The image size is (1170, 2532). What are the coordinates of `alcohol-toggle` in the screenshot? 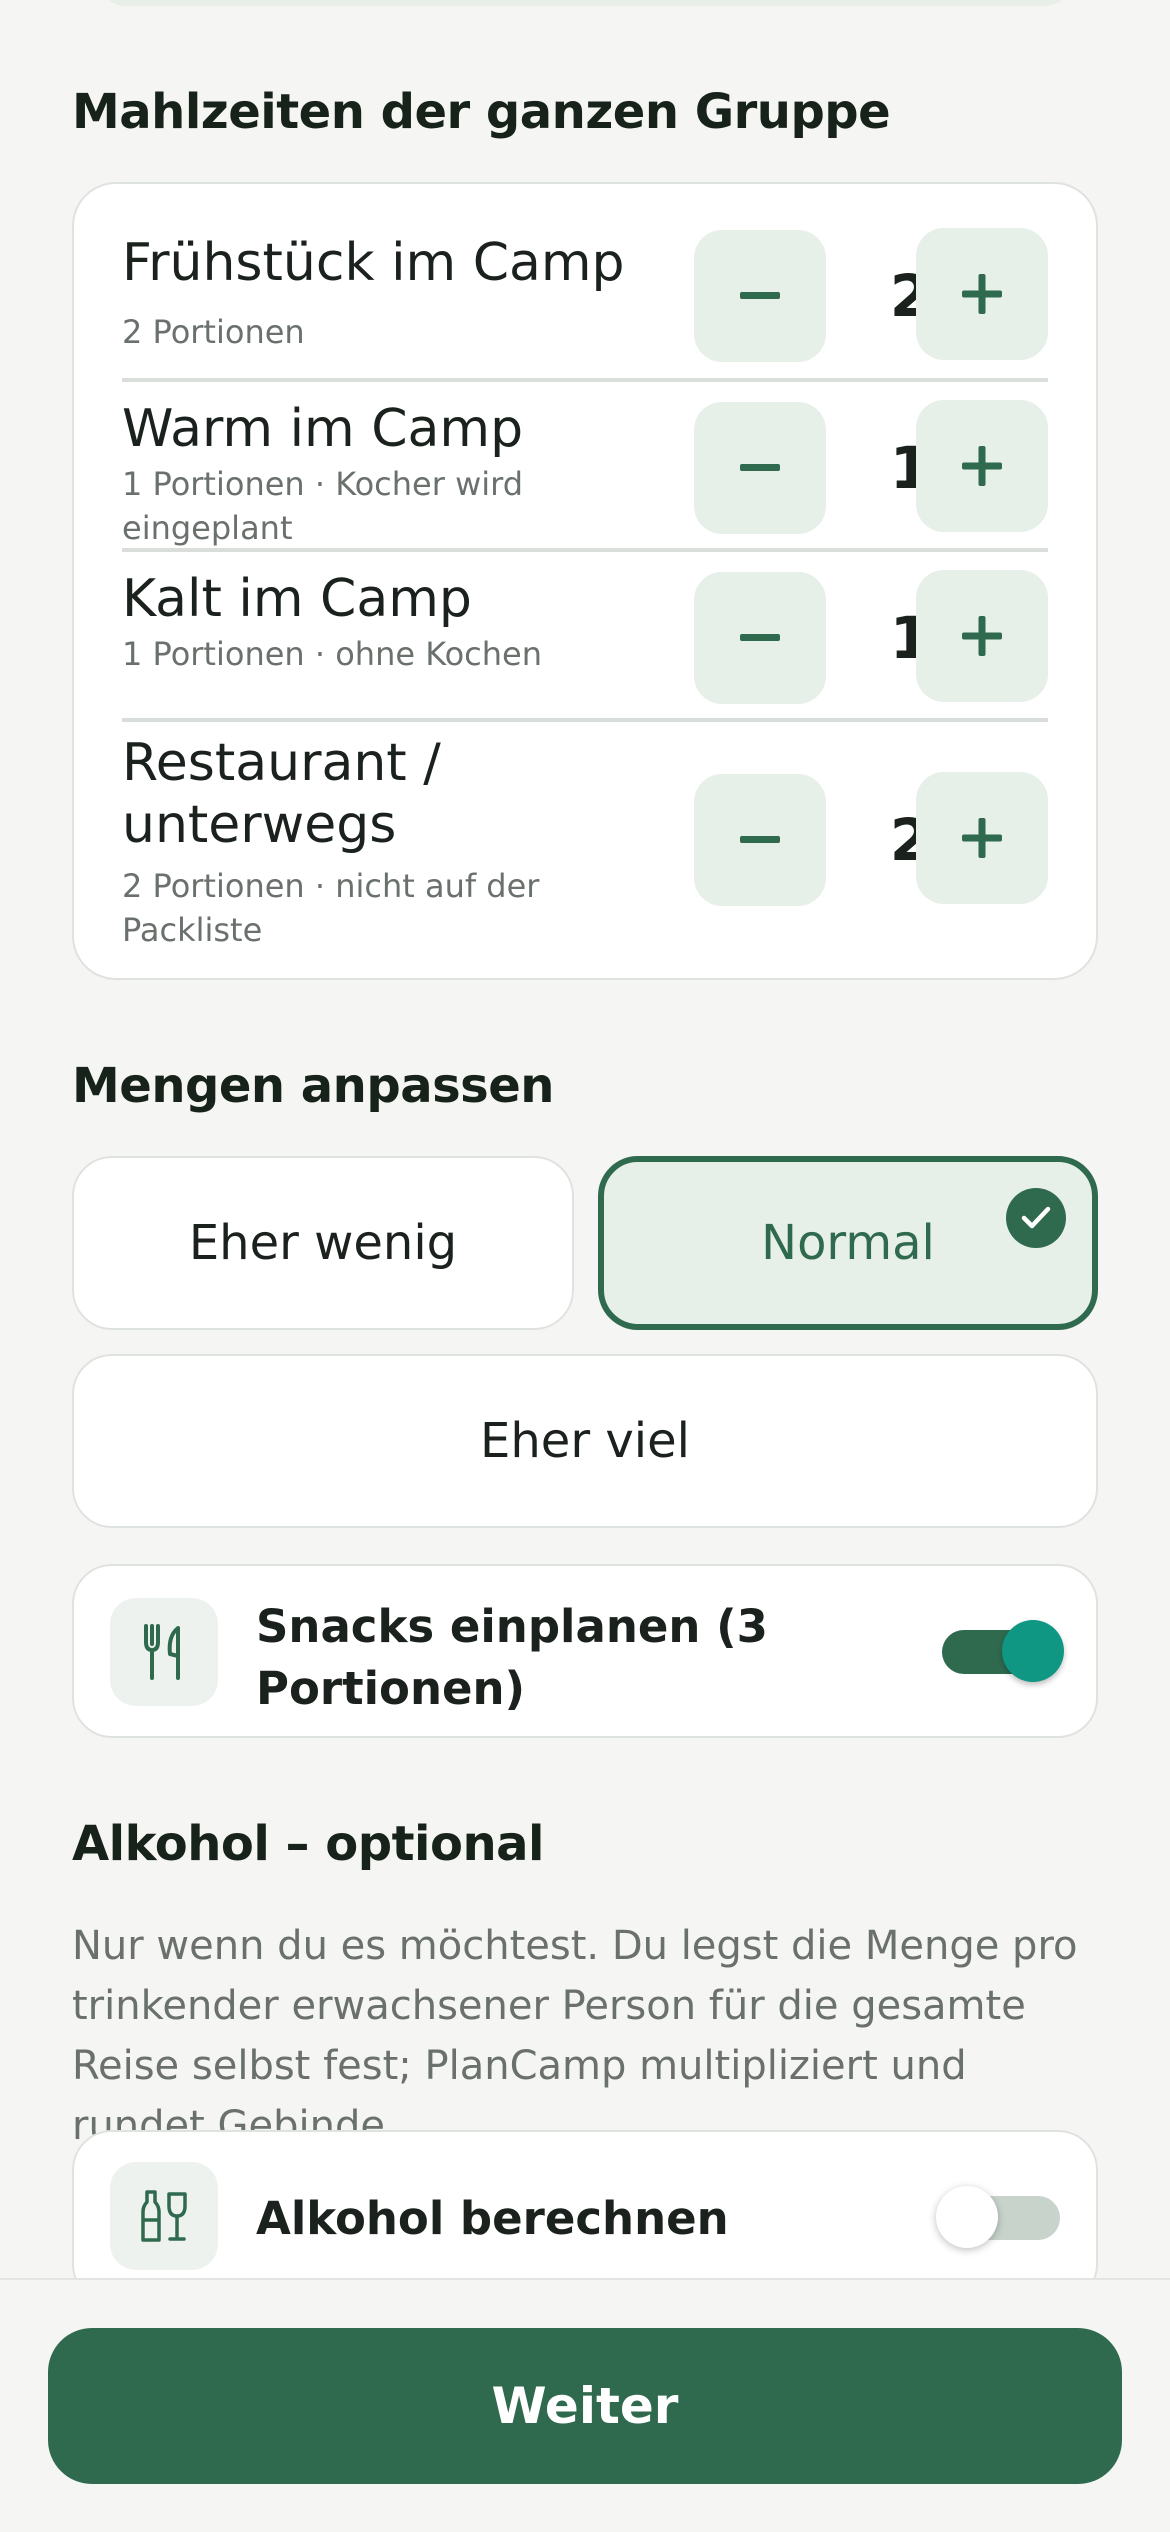 It's located at (998, 2217).